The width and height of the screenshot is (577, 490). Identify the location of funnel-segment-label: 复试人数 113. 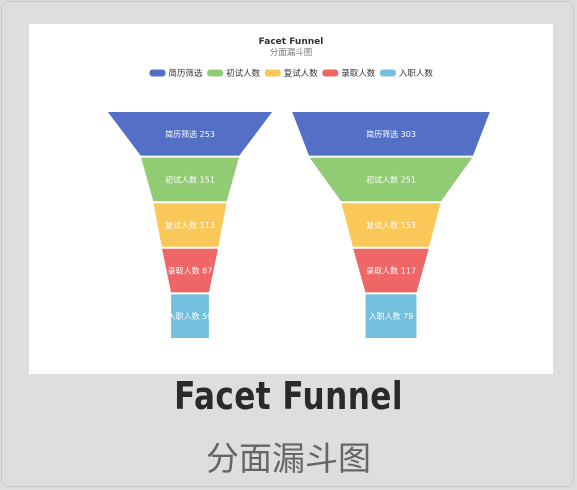
(190, 225).